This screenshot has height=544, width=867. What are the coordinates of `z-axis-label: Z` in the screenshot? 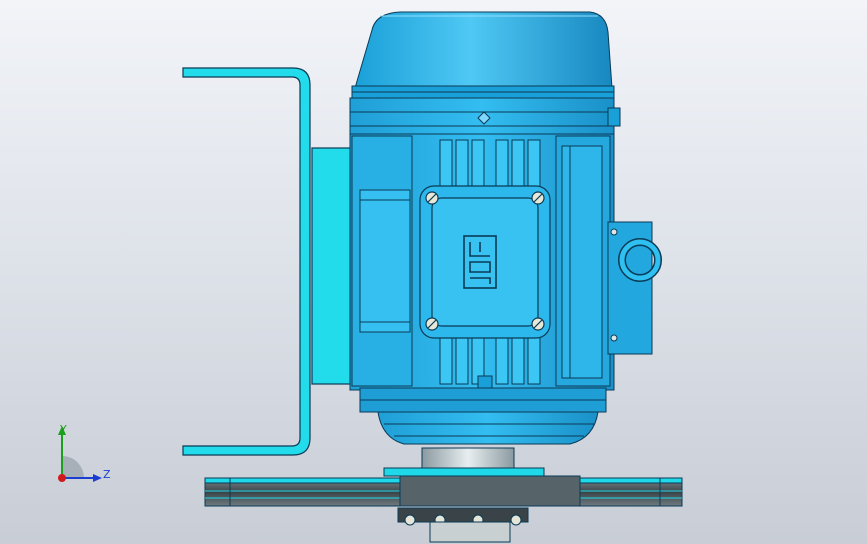 It's located at (107, 474).